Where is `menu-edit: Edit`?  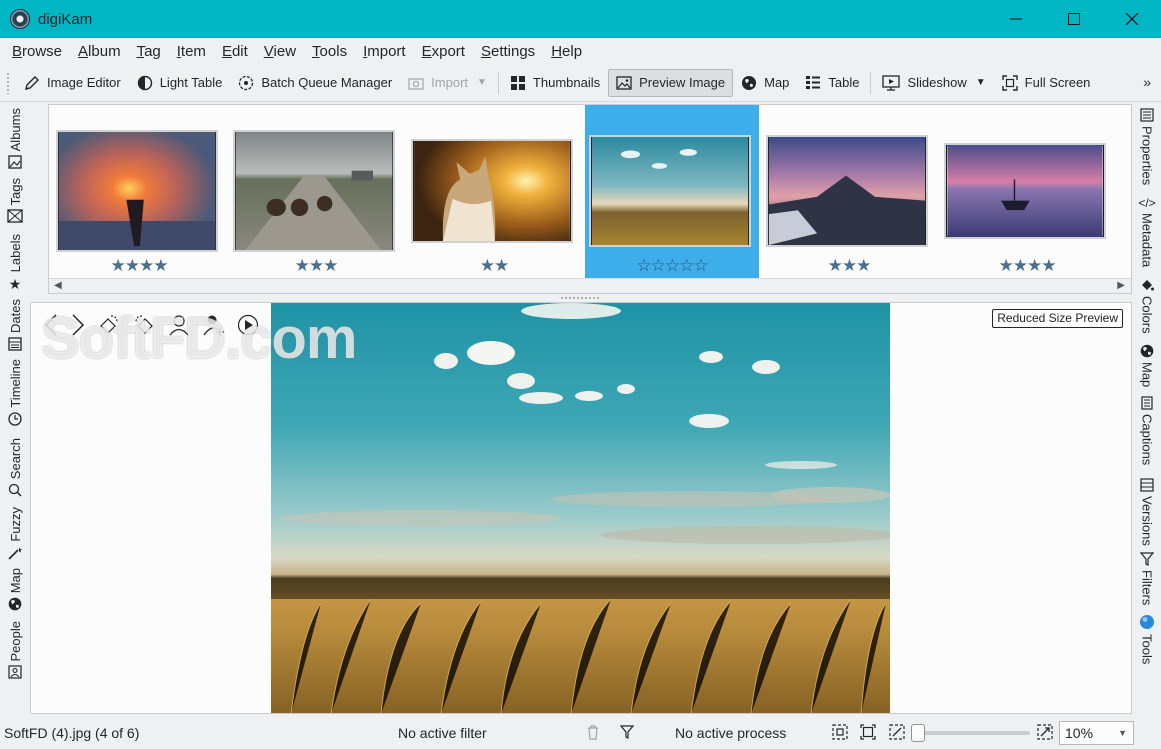 menu-edit: Edit is located at coordinates (235, 51).